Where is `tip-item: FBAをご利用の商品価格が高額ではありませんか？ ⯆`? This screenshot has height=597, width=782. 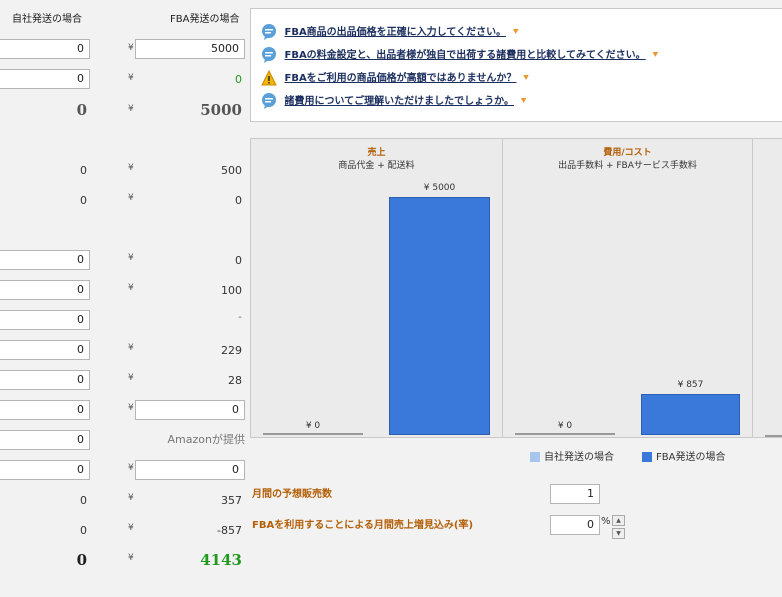 tip-item: FBAをご利用の商品価格が高額ではありませんか？ ⯆ is located at coordinates (395, 79).